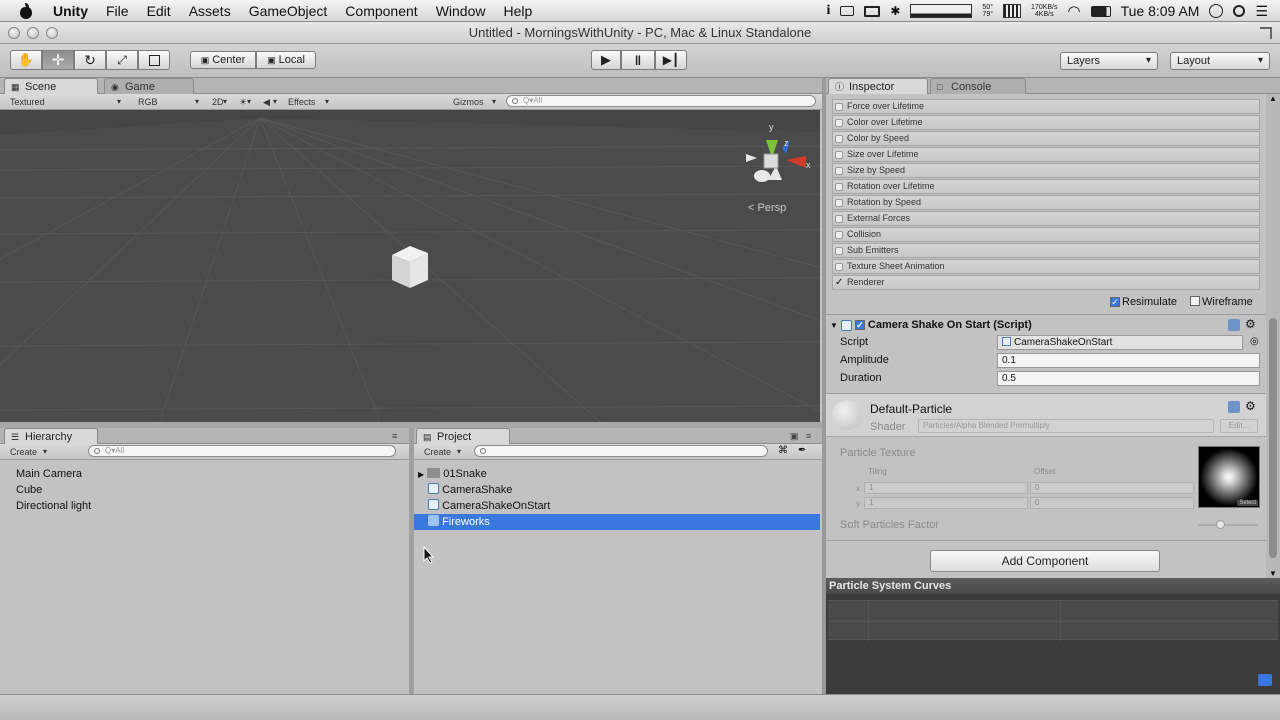 Image resolution: width=1280 pixels, height=720 pixels. What do you see at coordinates (51, 86) in the screenshot?
I see `tab-scene: ▦ Scene` at bounding box center [51, 86].